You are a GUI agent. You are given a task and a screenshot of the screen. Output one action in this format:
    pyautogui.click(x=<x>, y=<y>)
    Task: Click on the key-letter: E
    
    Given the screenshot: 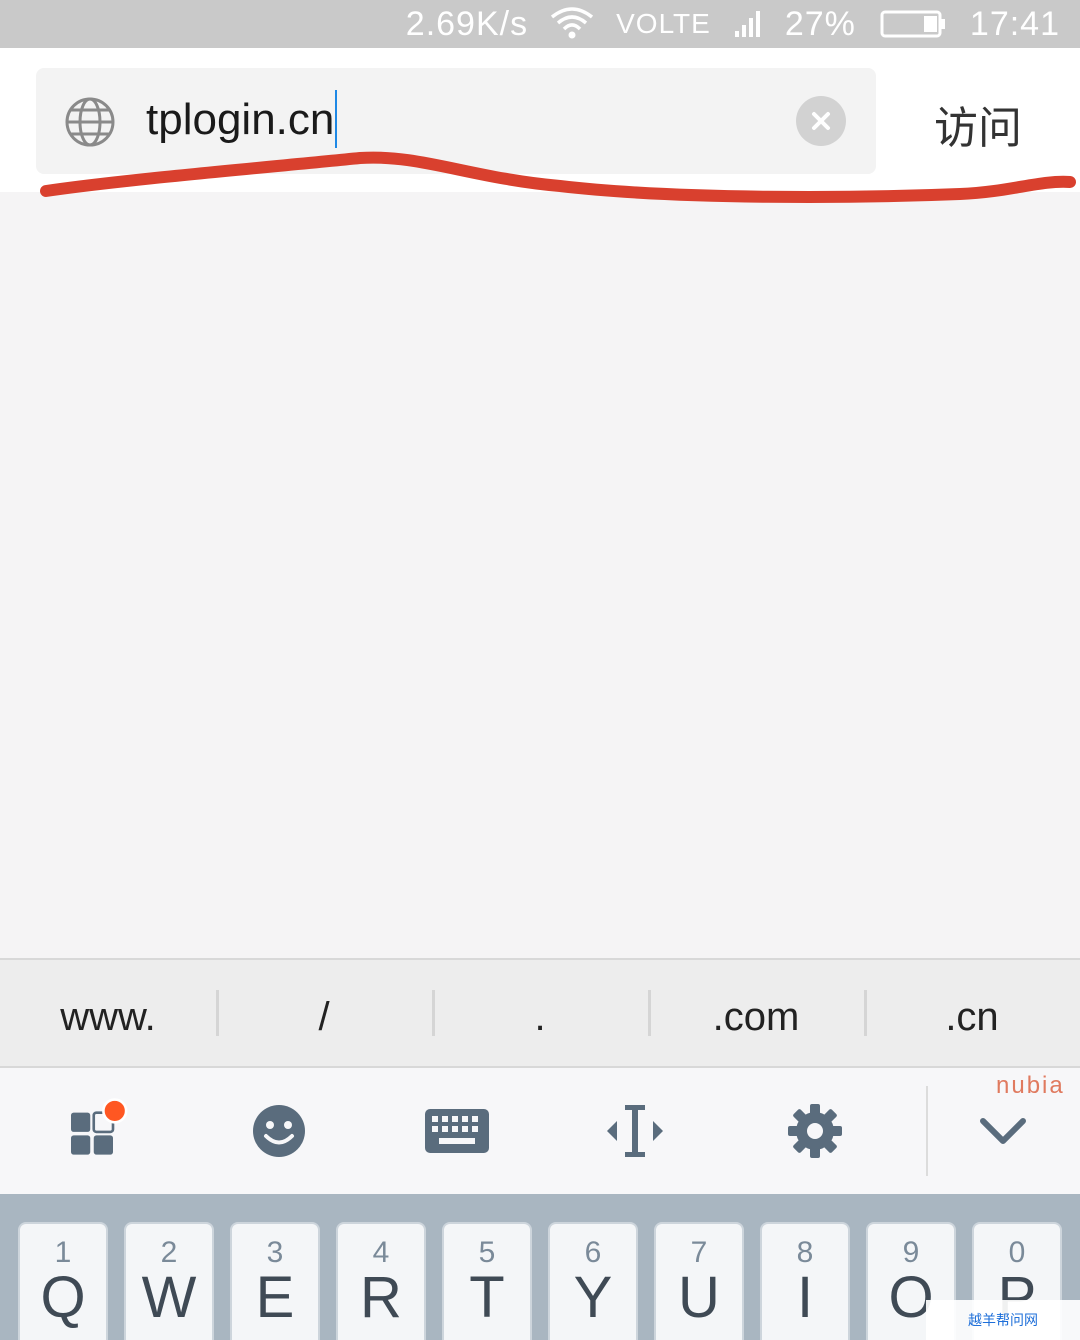 What is the action you would take?
    pyautogui.click(x=275, y=1297)
    